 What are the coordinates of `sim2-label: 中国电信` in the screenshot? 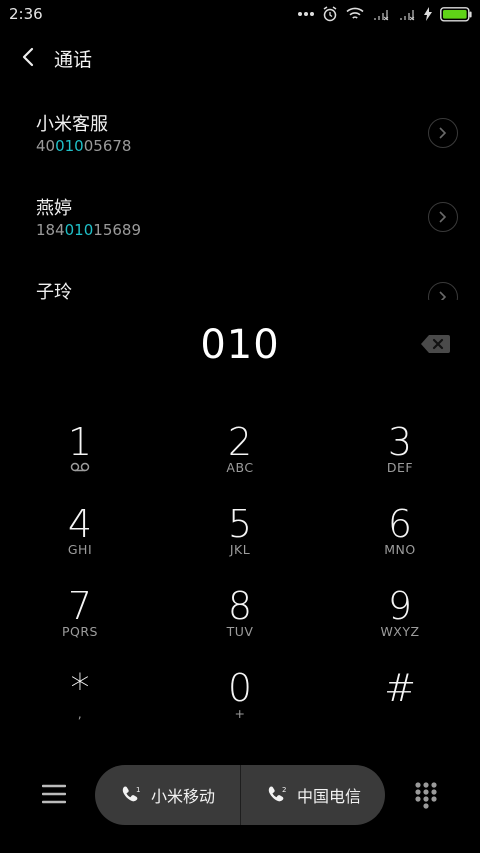 It's located at (328, 796).